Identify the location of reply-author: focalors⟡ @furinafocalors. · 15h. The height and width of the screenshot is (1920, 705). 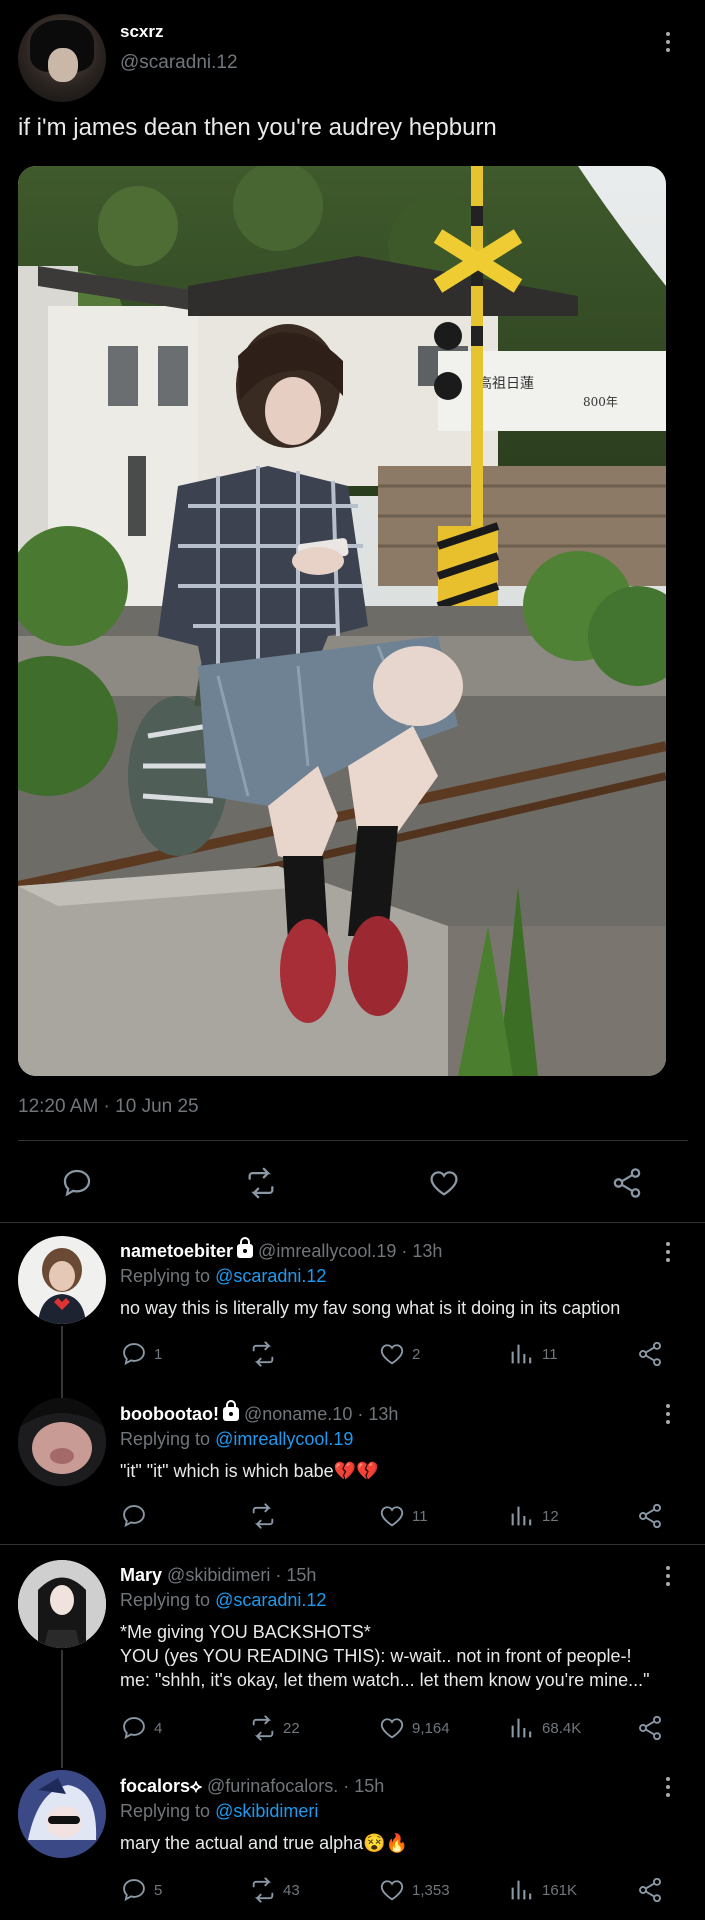
(252, 1786).